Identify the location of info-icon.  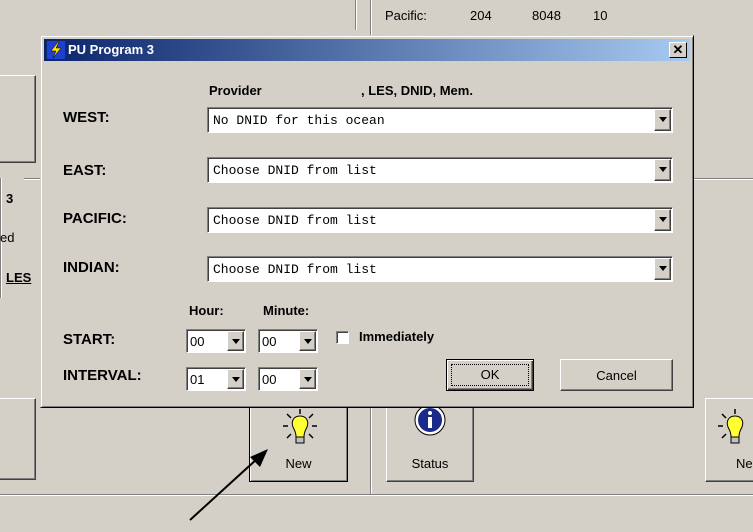
(430, 420).